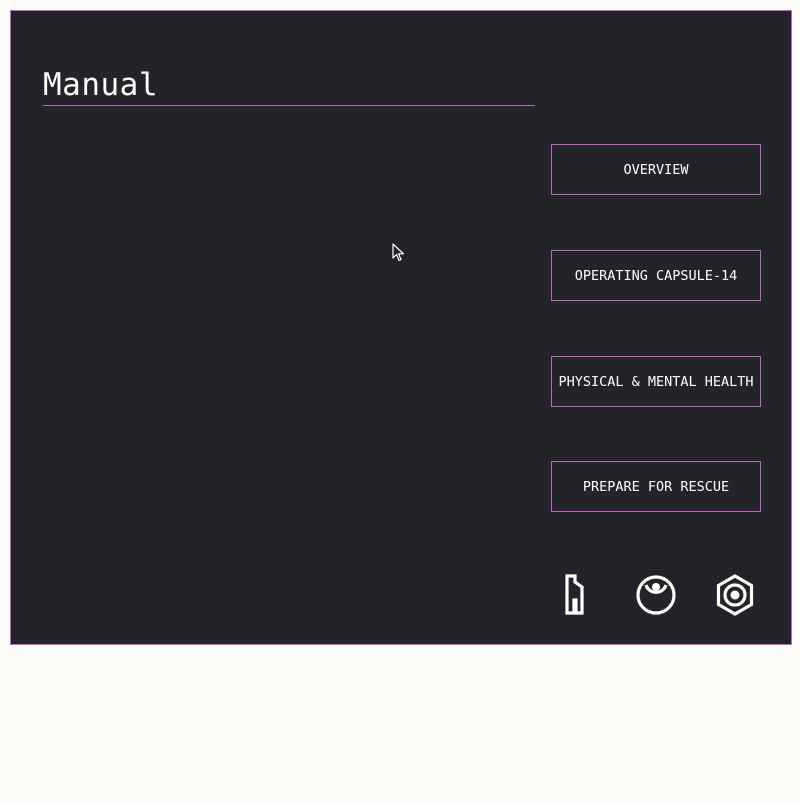 Image resolution: width=800 pixels, height=802 pixels. I want to click on operating-capsule-button: OPERATING CAPSULE-14, so click(656, 275).